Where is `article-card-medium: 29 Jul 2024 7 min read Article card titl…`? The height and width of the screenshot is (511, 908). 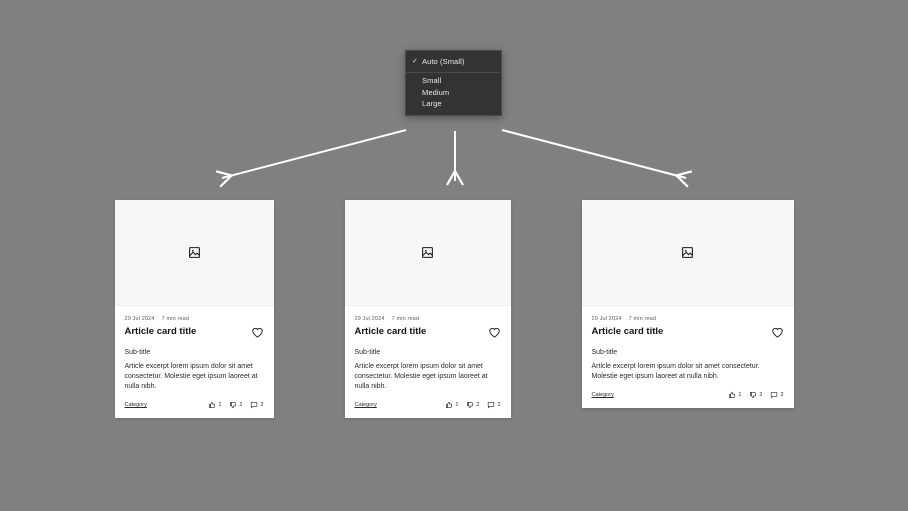 article-card-medium: 29 Jul 2024 7 min read Article card titl… is located at coordinates (427, 309).